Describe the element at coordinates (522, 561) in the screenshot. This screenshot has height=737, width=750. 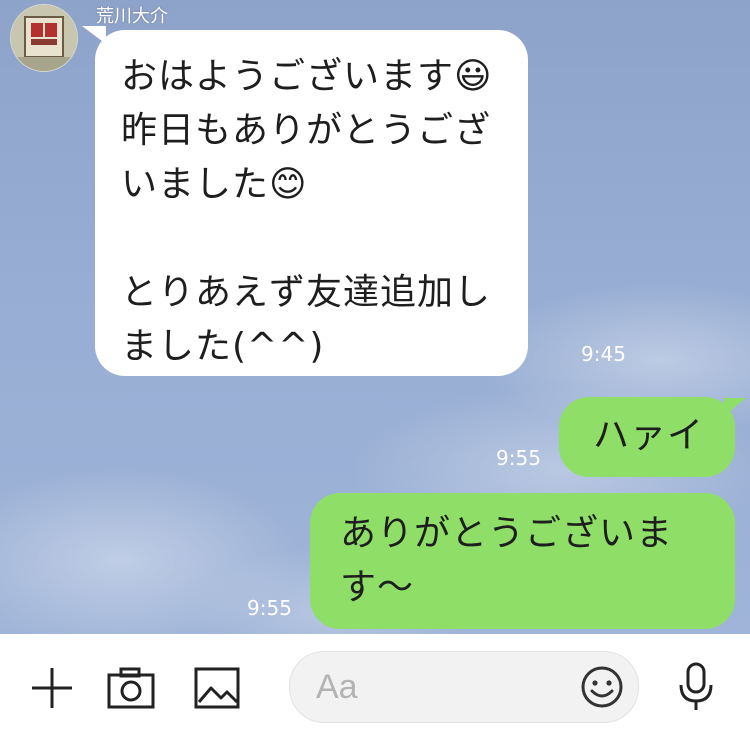
I see `message-bubble-outgoing: ありがとうございま す〜` at that location.